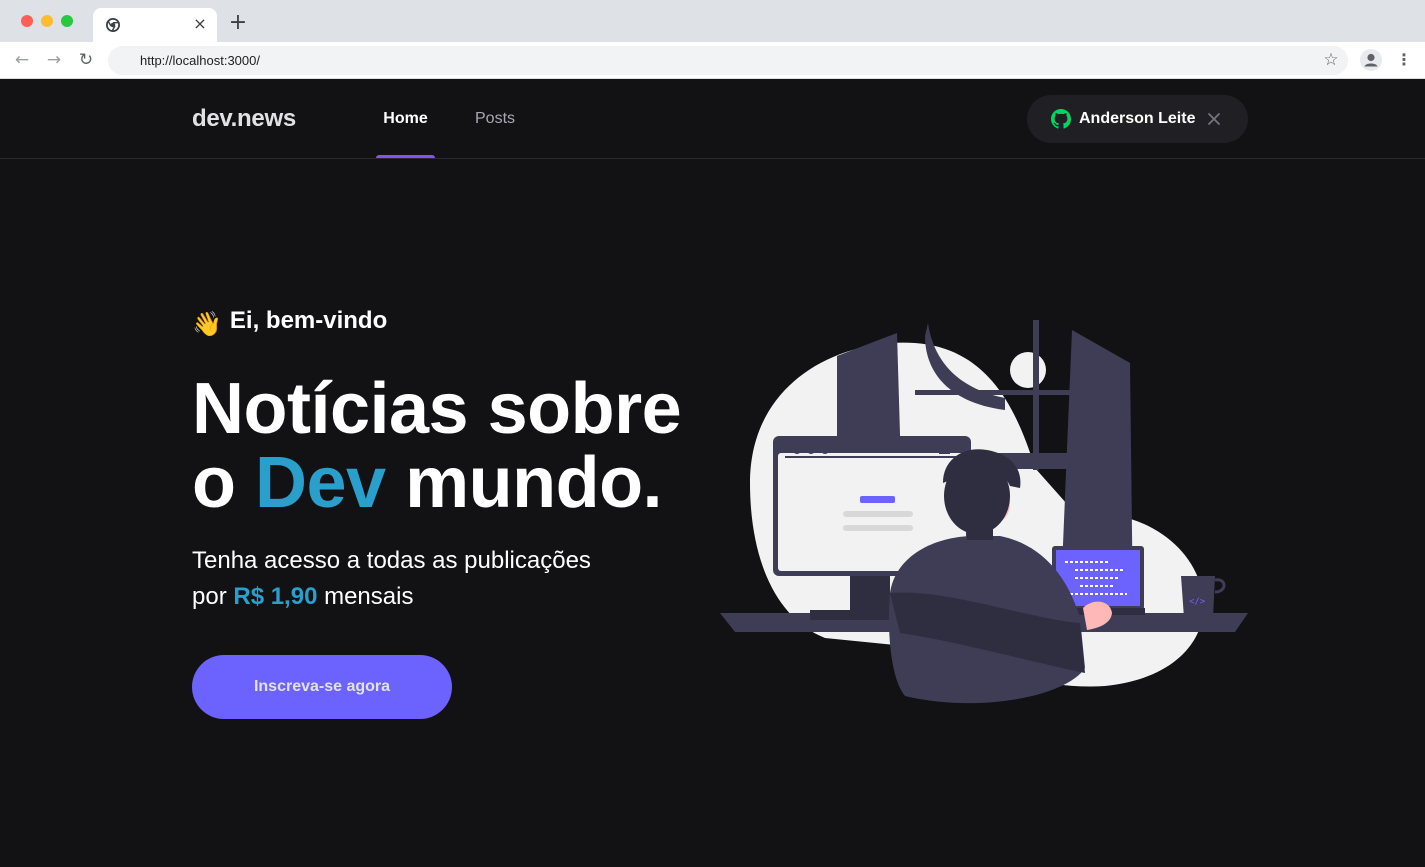 The width and height of the screenshot is (1425, 867). I want to click on close-window-button, so click(27, 21).